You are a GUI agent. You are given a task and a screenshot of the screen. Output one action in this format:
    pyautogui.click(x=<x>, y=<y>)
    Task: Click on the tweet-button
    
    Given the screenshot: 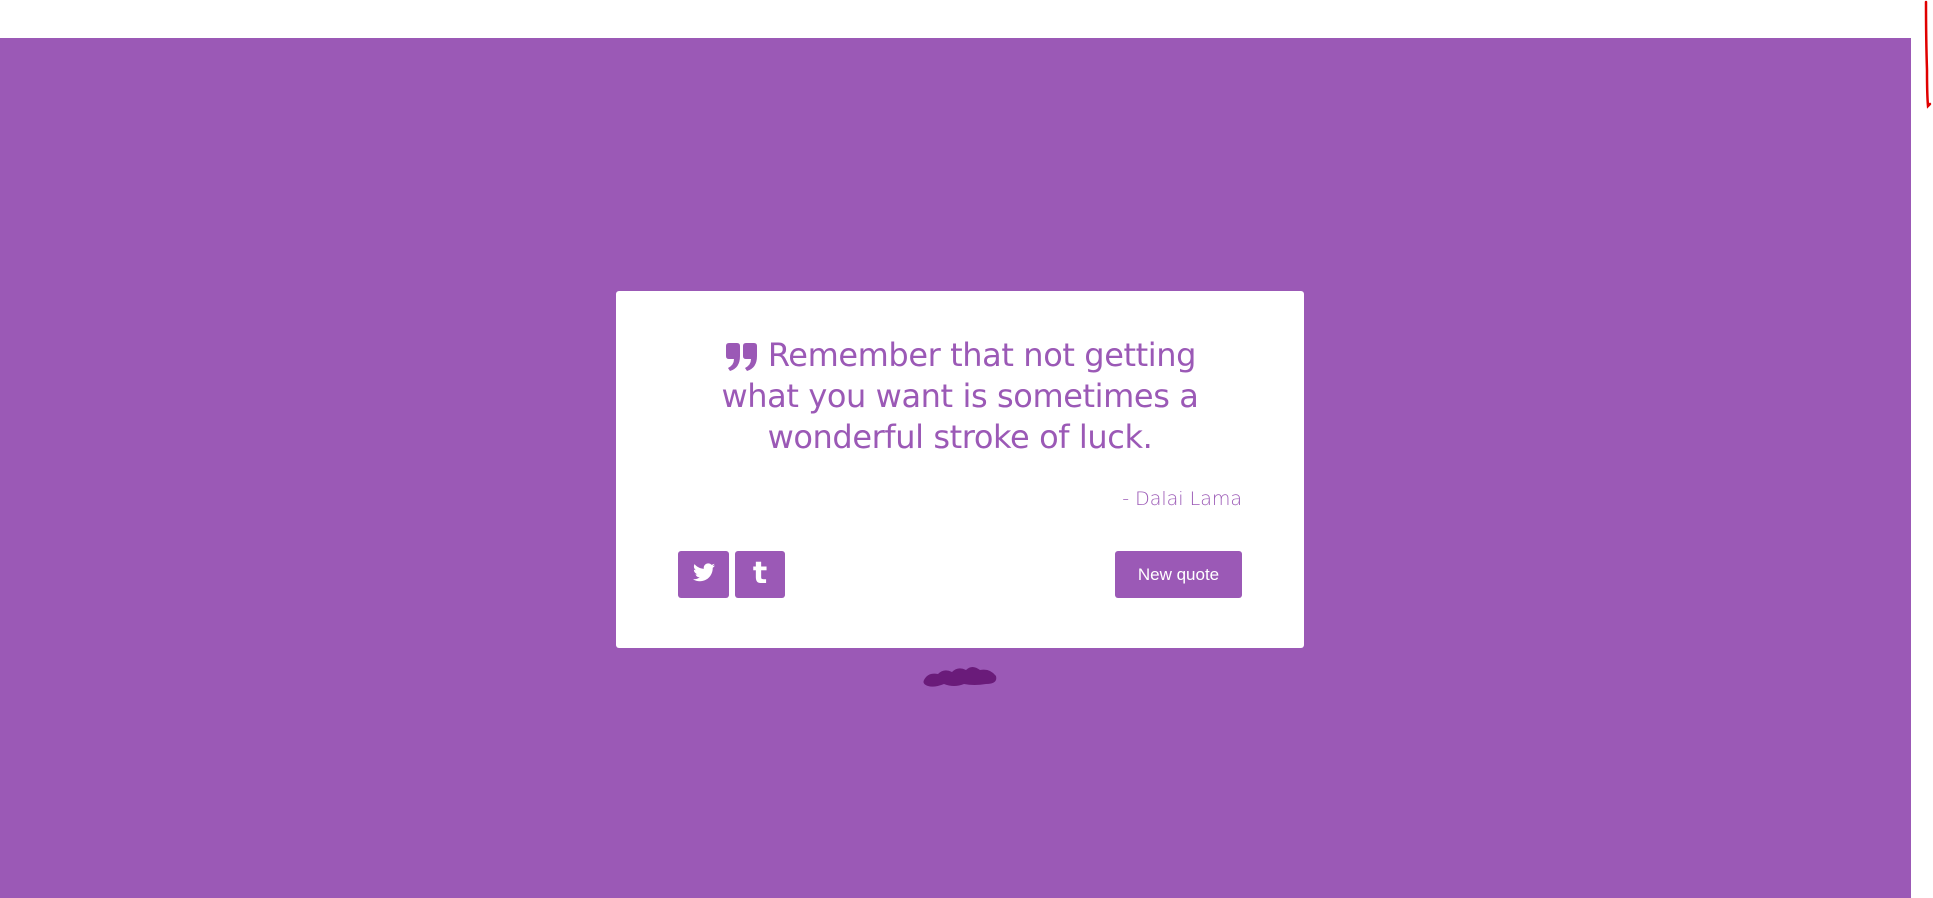 What is the action you would take?
    pyautogui.click(x=703, y=574)
    